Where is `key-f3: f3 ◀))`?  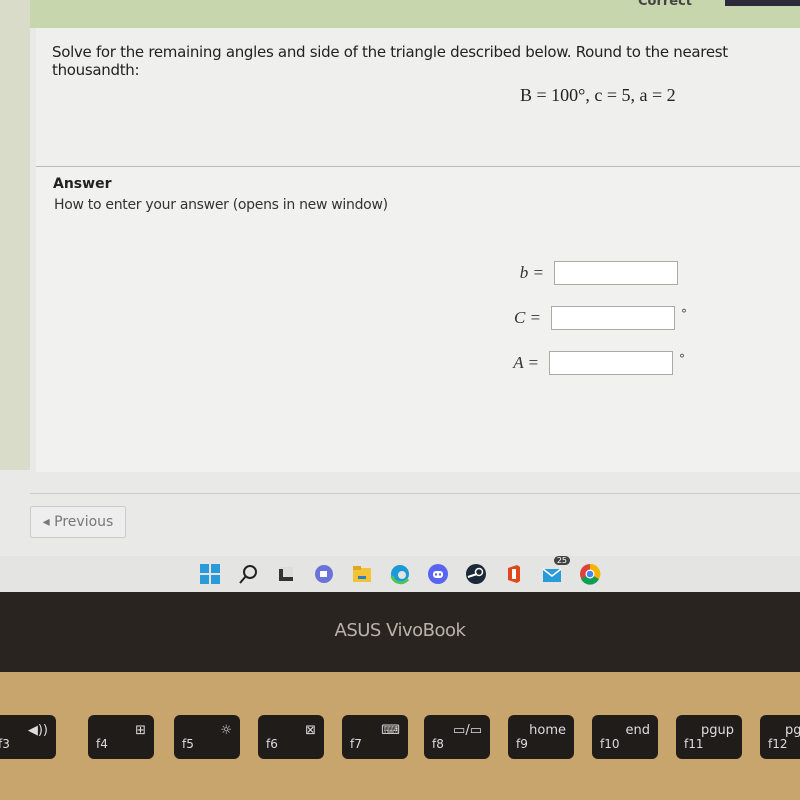 key-f3: f3 ◀)) is located at coordinates (28, 737).